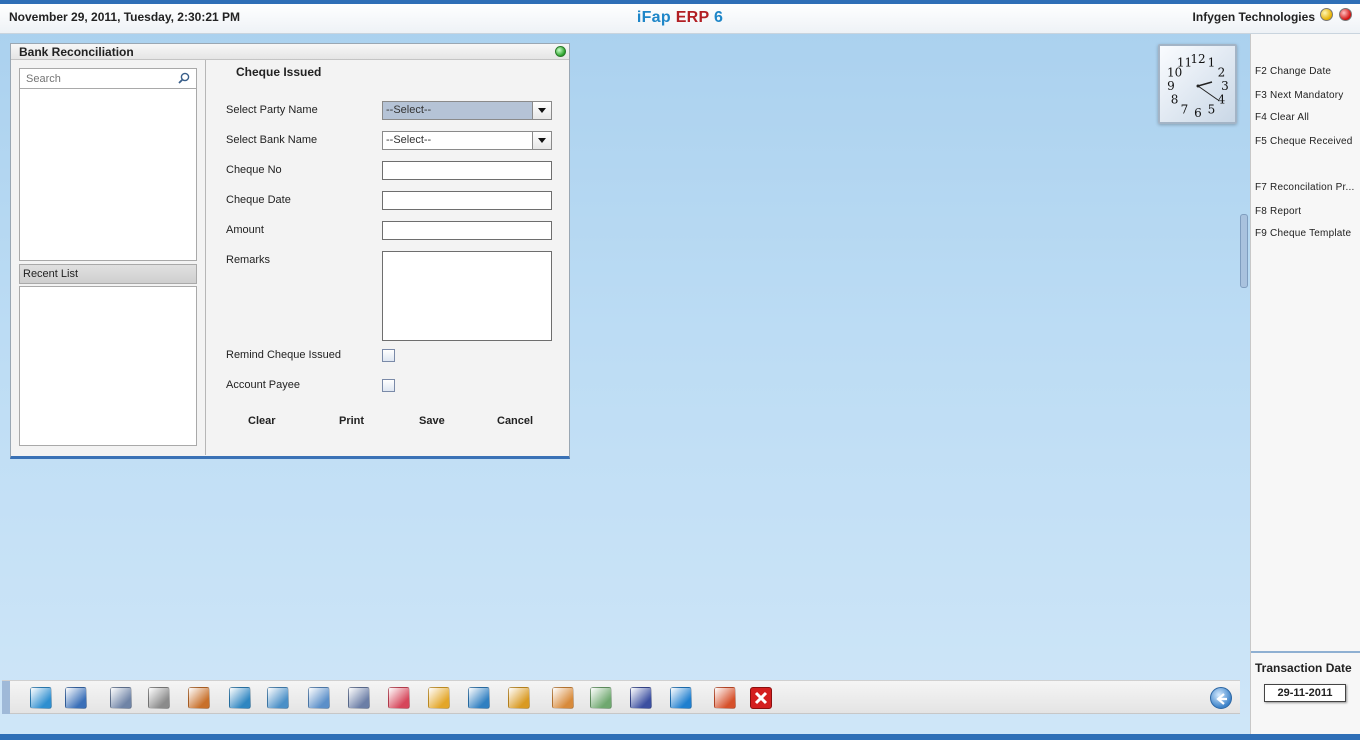 This screenshot has width=1360, height=740. I want to click on recent-list-header: Recent List, so click(108, 274).